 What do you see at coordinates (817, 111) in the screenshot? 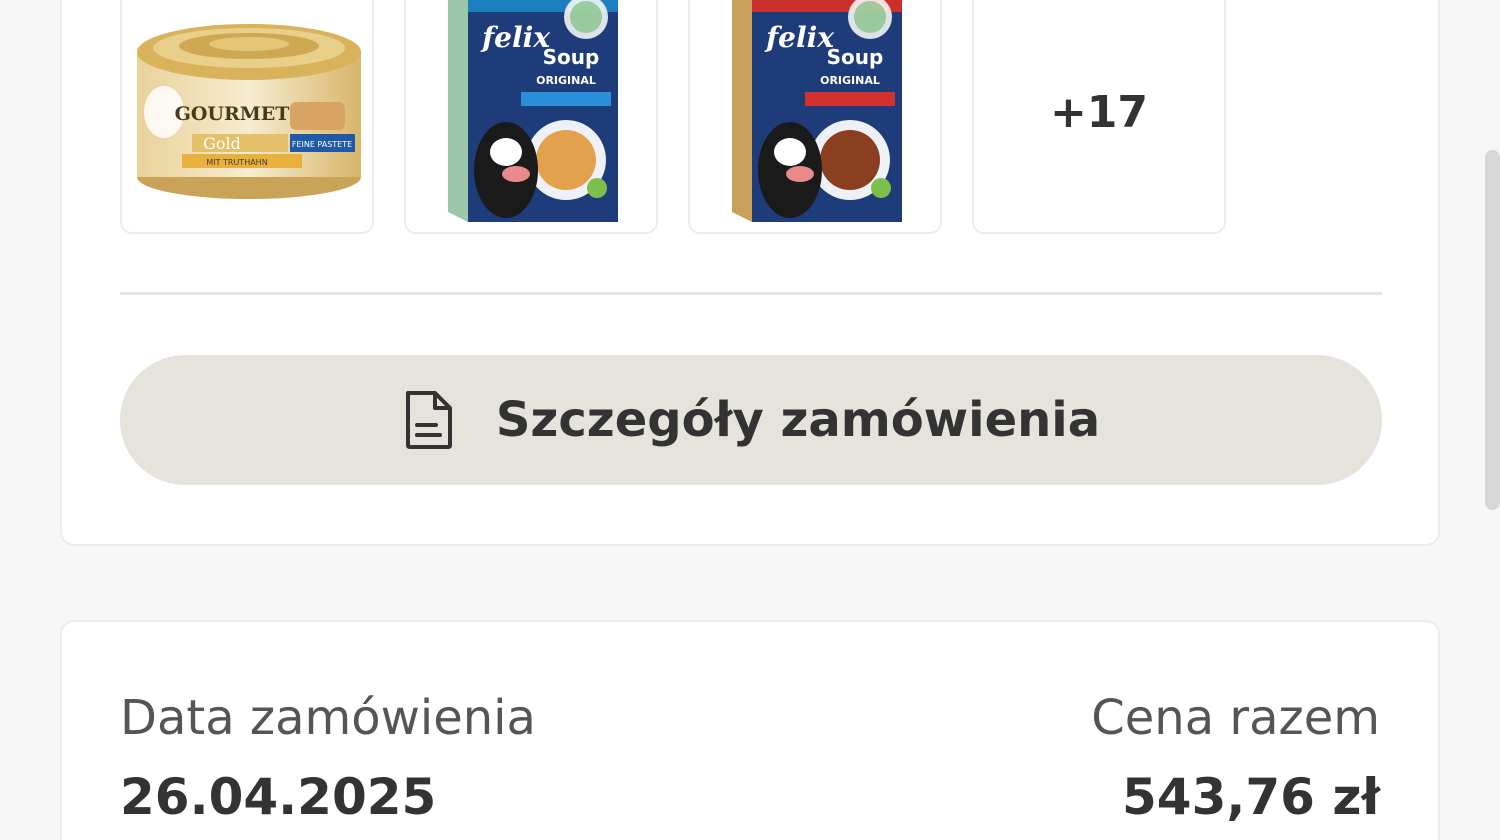
I see `felix-red-pack-image: felix Soup ORIGINAL` at bounding box center [817, 111].